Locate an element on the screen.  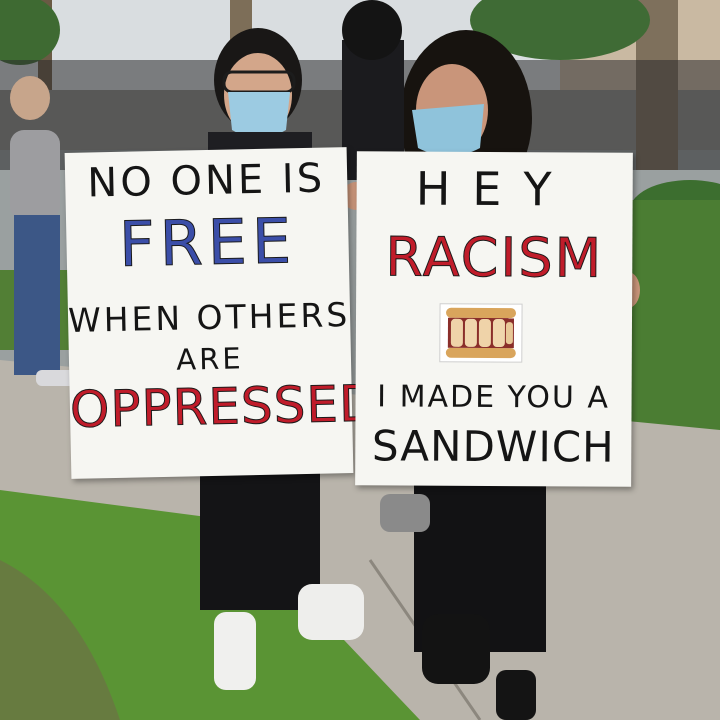
girl-left-legs is located at coordinates (260, 535).